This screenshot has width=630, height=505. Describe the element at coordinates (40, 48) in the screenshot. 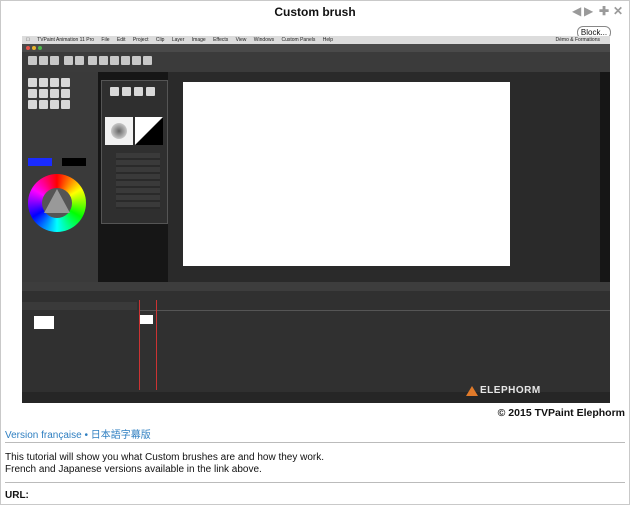

I see `app-zoom-icon` at that location.